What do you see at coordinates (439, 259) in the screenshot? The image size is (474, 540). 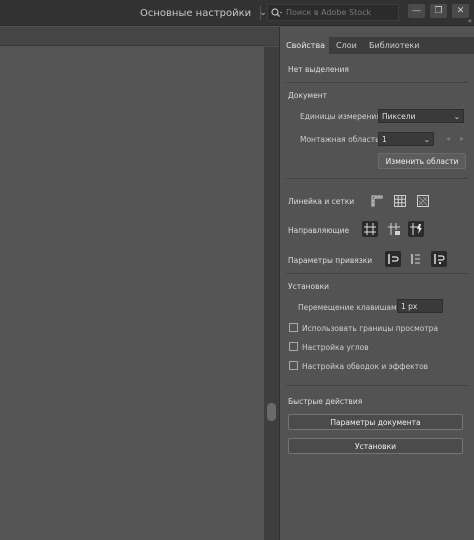 I see `snap-to-pixel-icon` at bounding box center [439, 259].